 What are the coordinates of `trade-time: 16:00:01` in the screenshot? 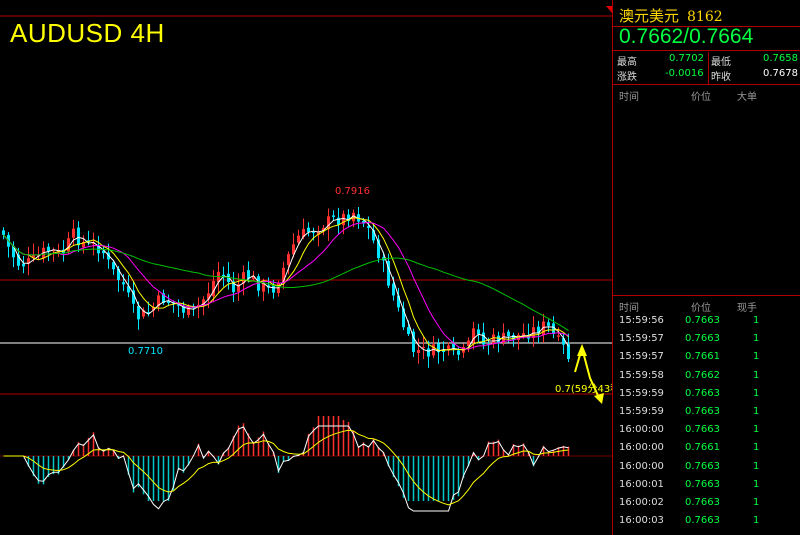 It's located at (641, 484).